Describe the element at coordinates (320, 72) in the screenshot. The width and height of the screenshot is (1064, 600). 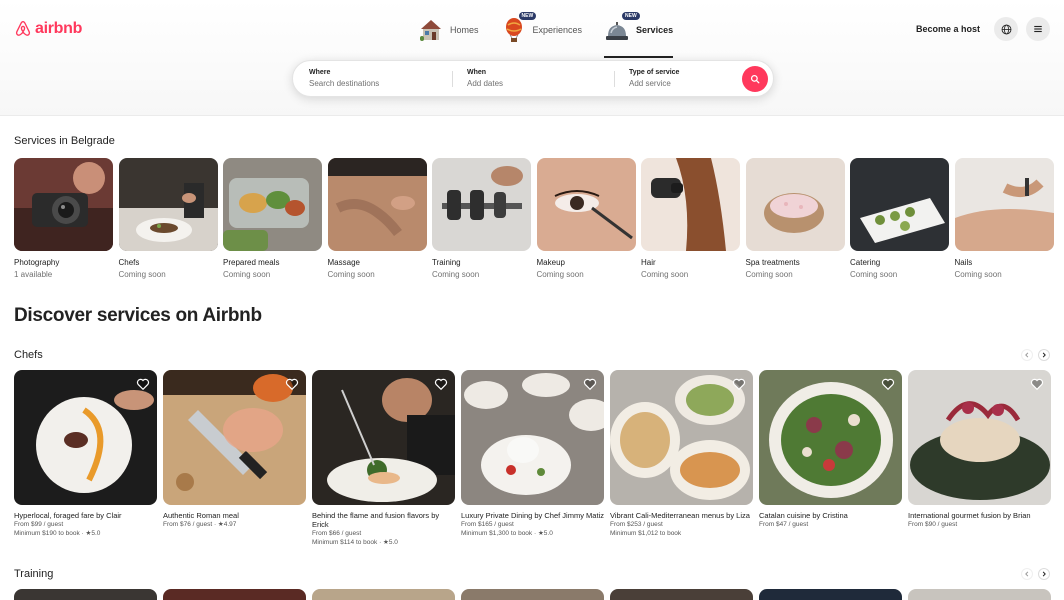
I see `where-label: Where` at that location.